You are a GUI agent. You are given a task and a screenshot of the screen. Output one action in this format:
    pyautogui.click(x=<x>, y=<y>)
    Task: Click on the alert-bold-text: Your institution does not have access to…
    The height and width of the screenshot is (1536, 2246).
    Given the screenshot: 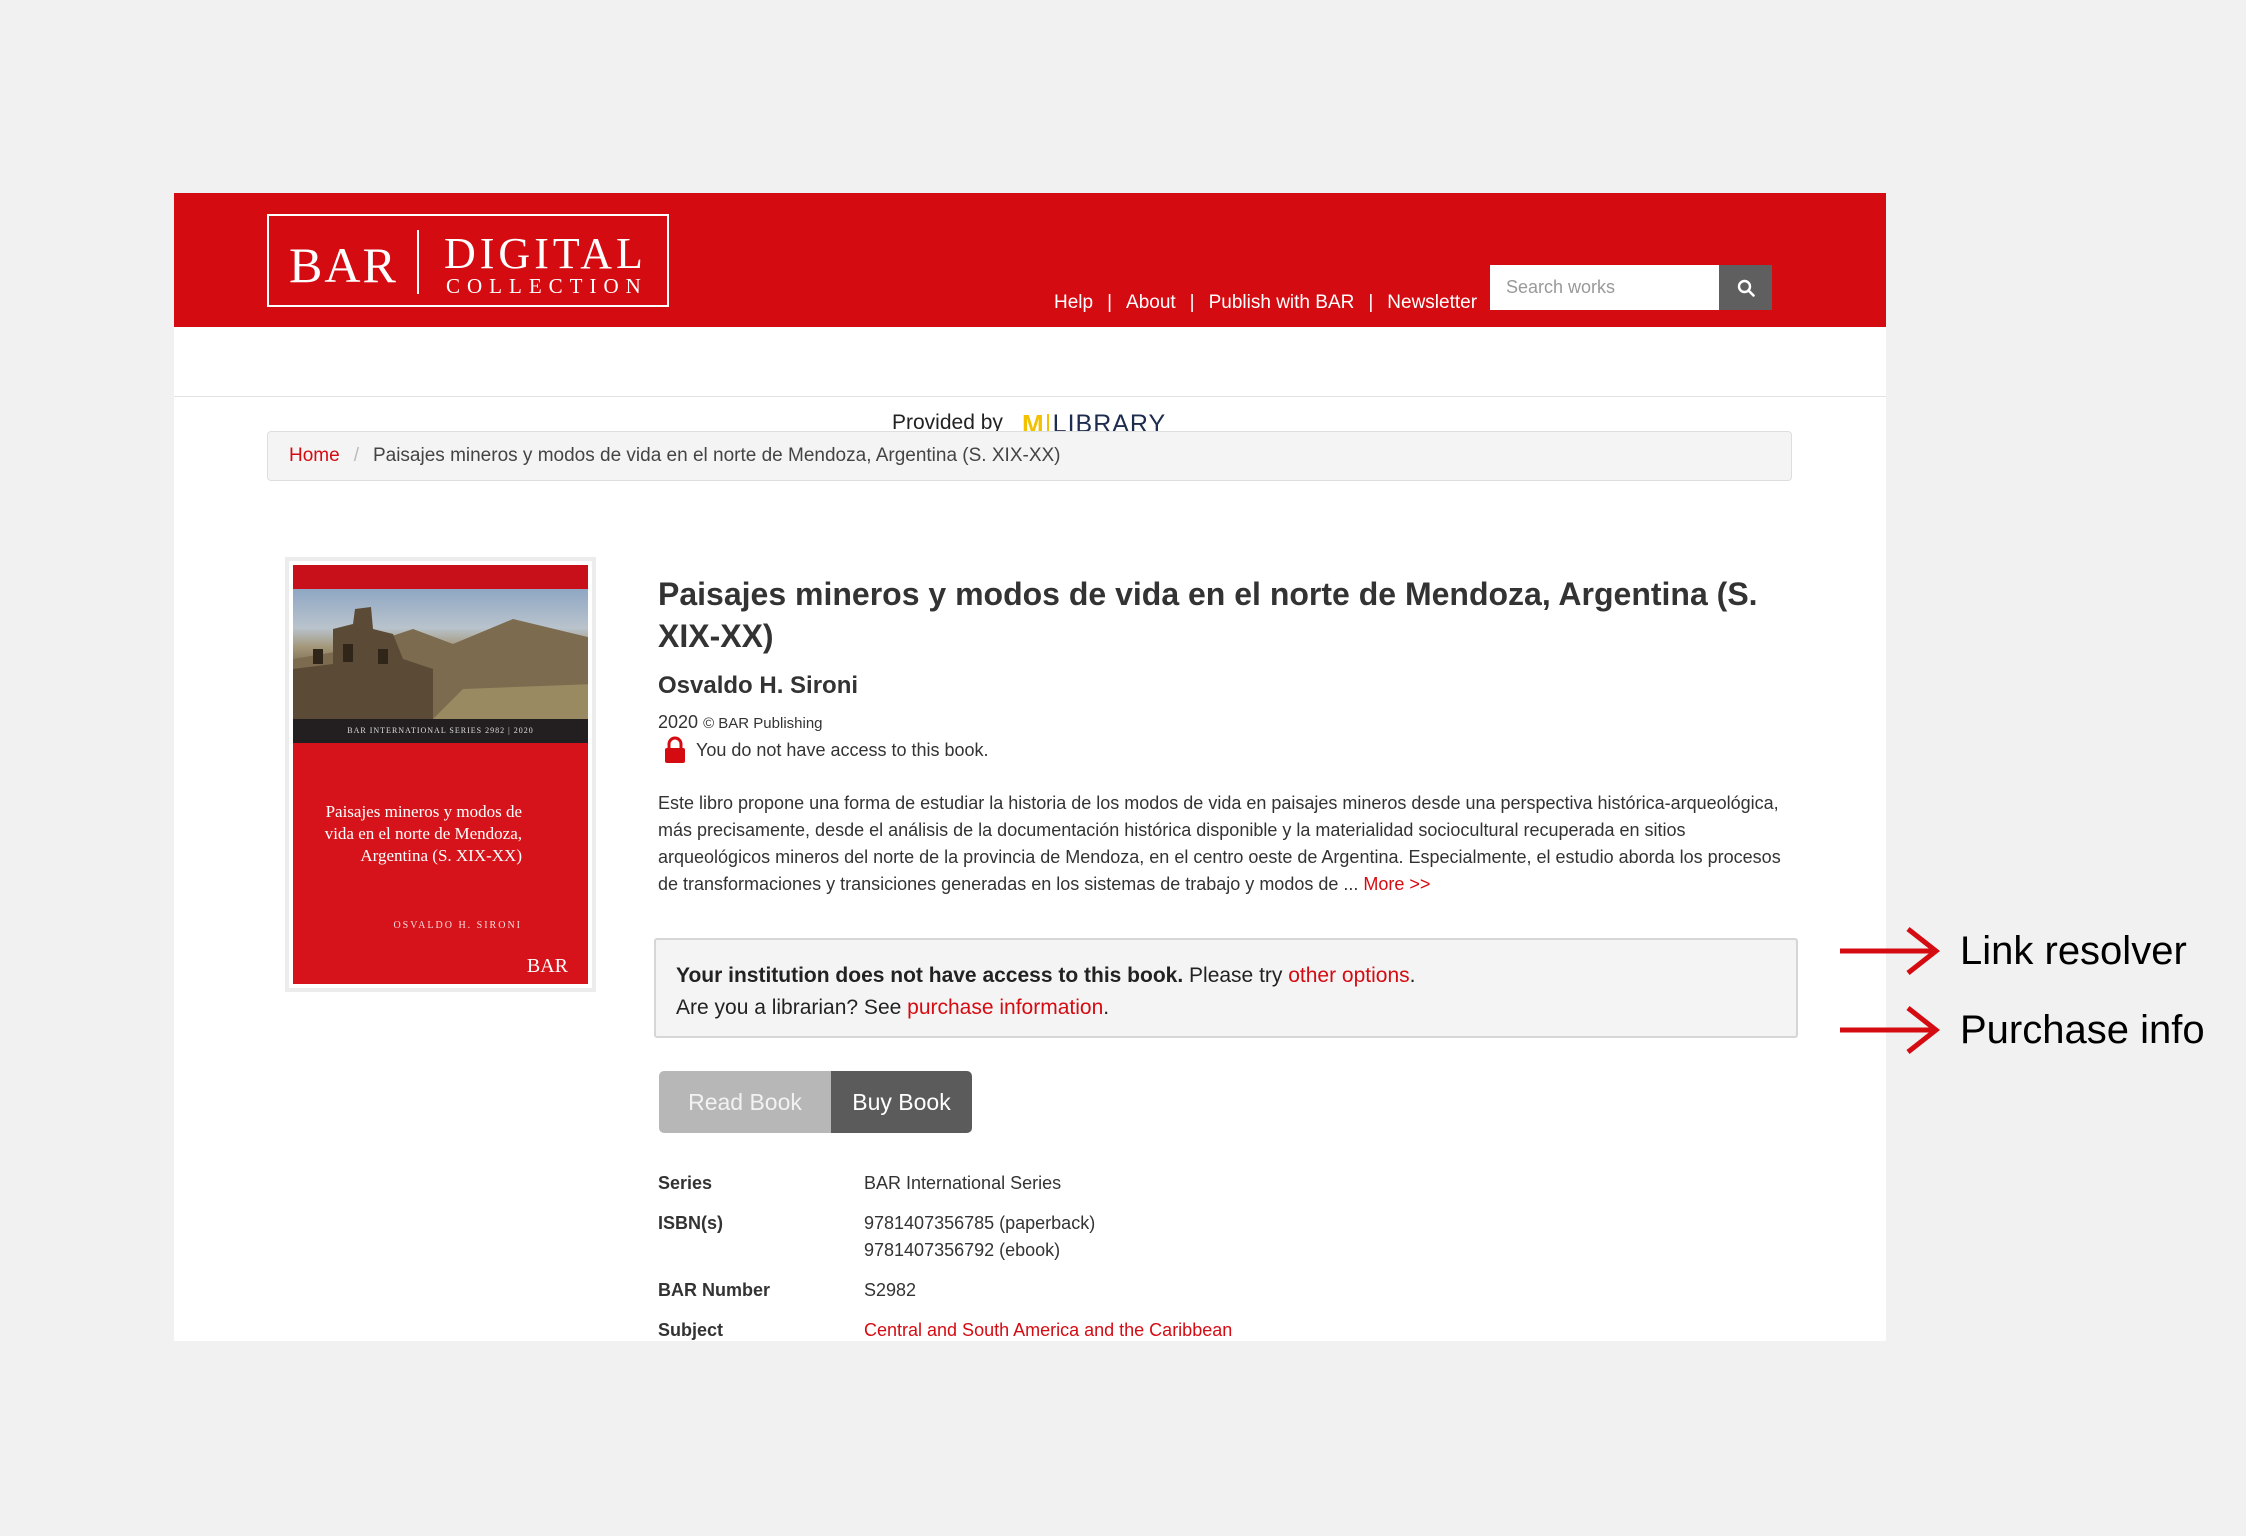 What is the action you would take?
    pyautogui.click(x=930, y=975)
    